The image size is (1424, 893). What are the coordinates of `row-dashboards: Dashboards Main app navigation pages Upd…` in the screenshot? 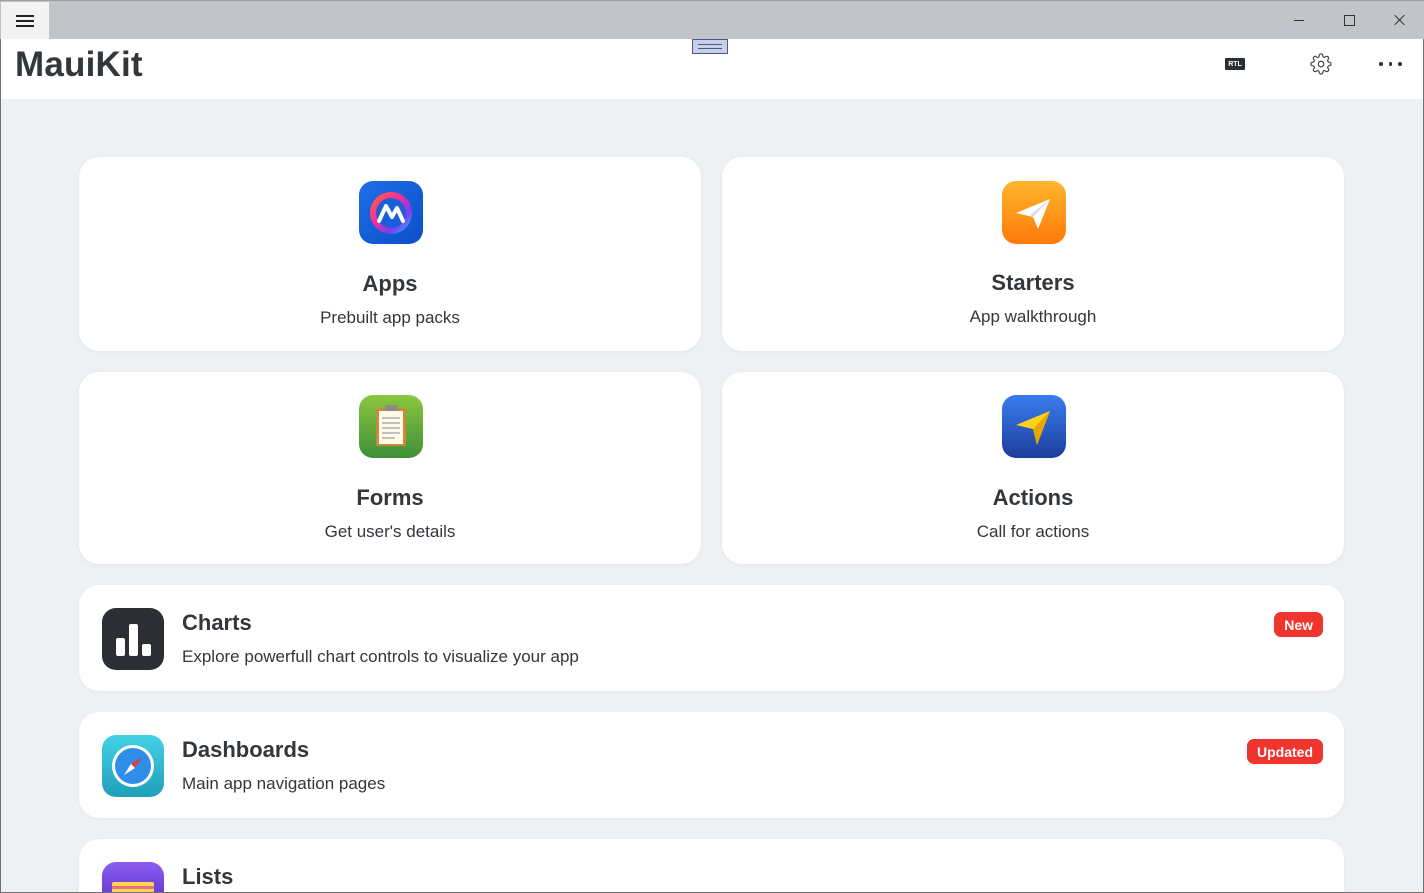 It's located at (711, 765).